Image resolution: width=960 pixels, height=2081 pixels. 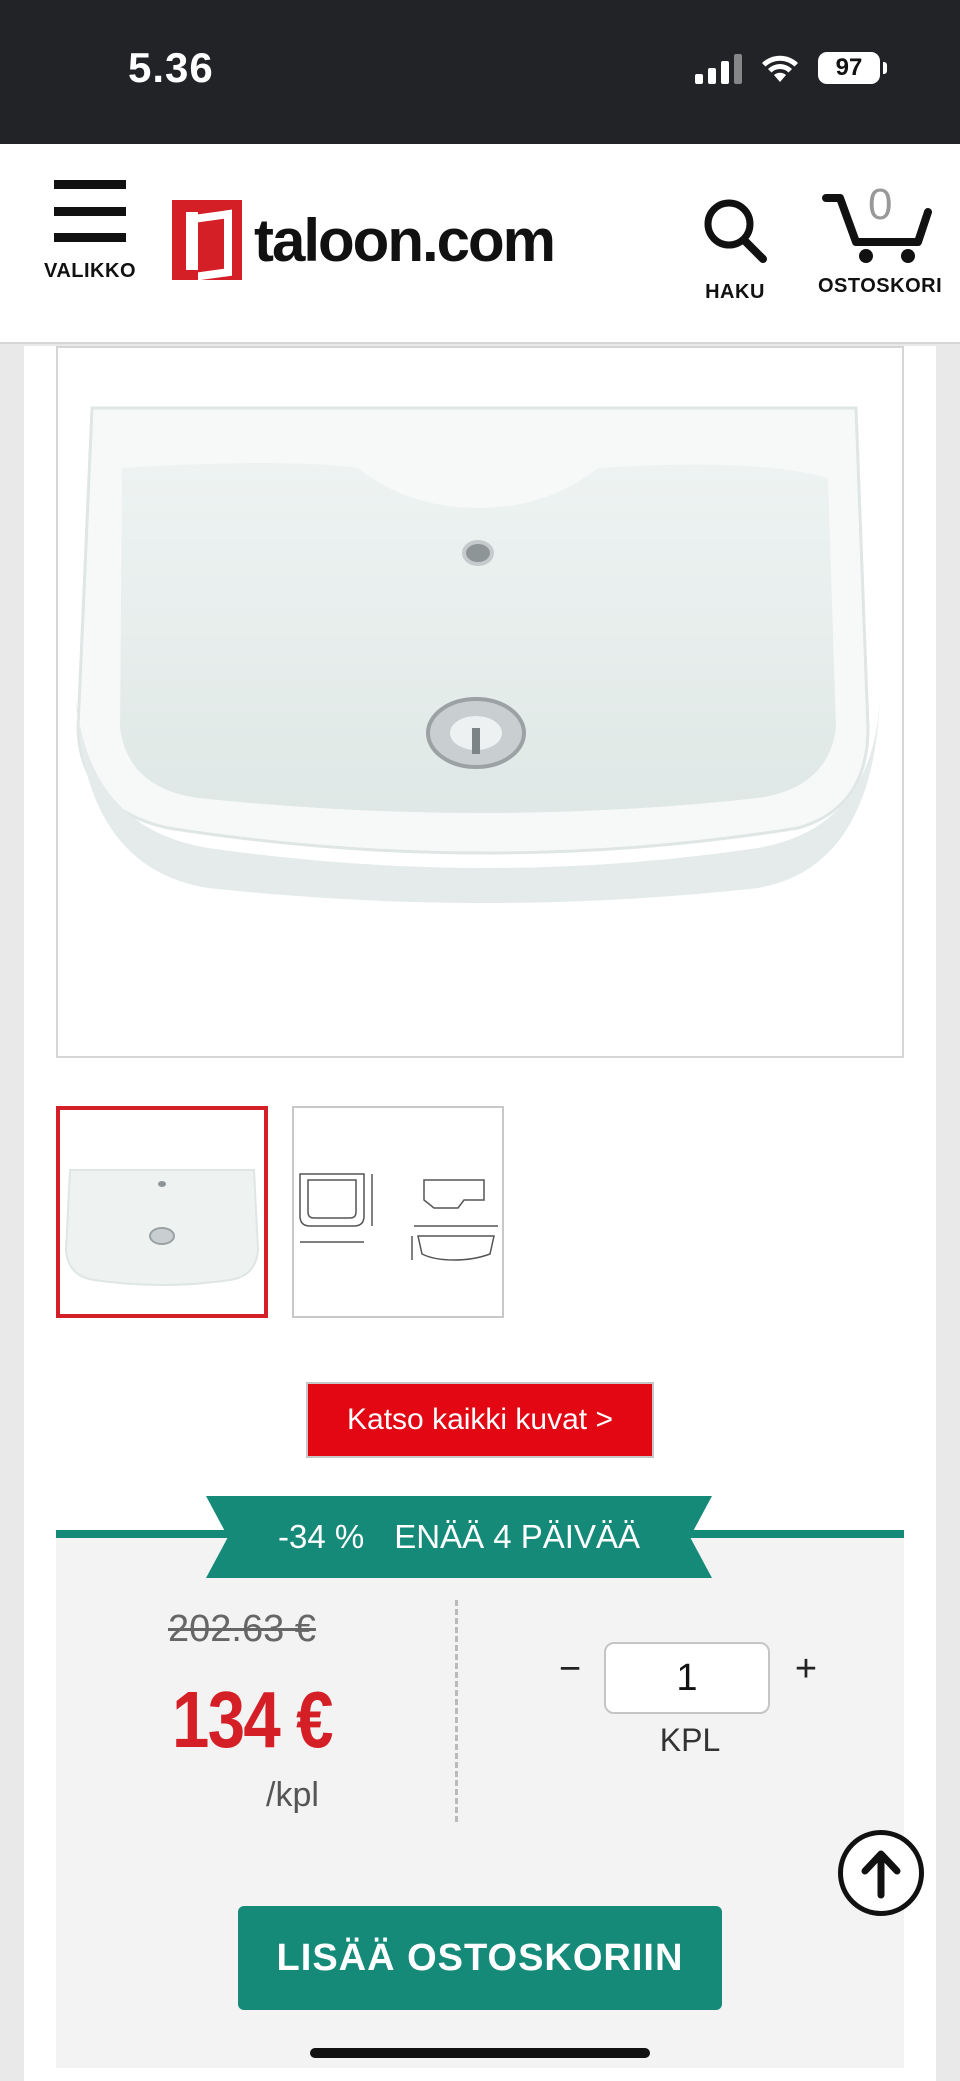 What do you see at coordinates (517, 1536) in the screenshot?
I see `days-remaining: ENÄÄ 4 PÄIVÄÄ` at bounding box center [517, 1536].